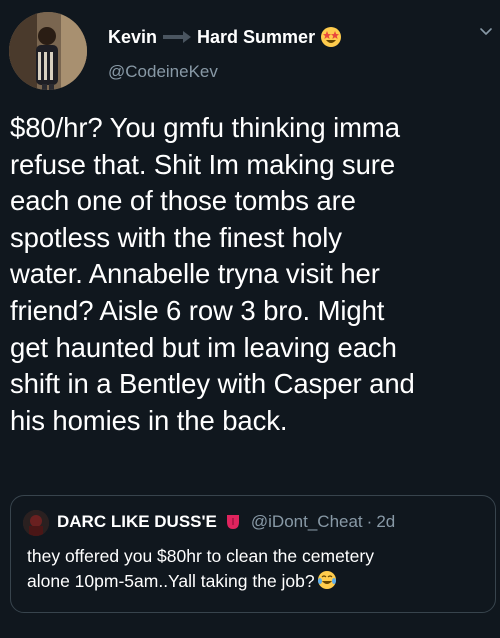 Image resolution: width=500 pixels, height=638 pixels. What do you see at coordinates (256, 36) in the screenshot?
I see `author-name-second: Hard Summer` at bounding box center [256, 36].